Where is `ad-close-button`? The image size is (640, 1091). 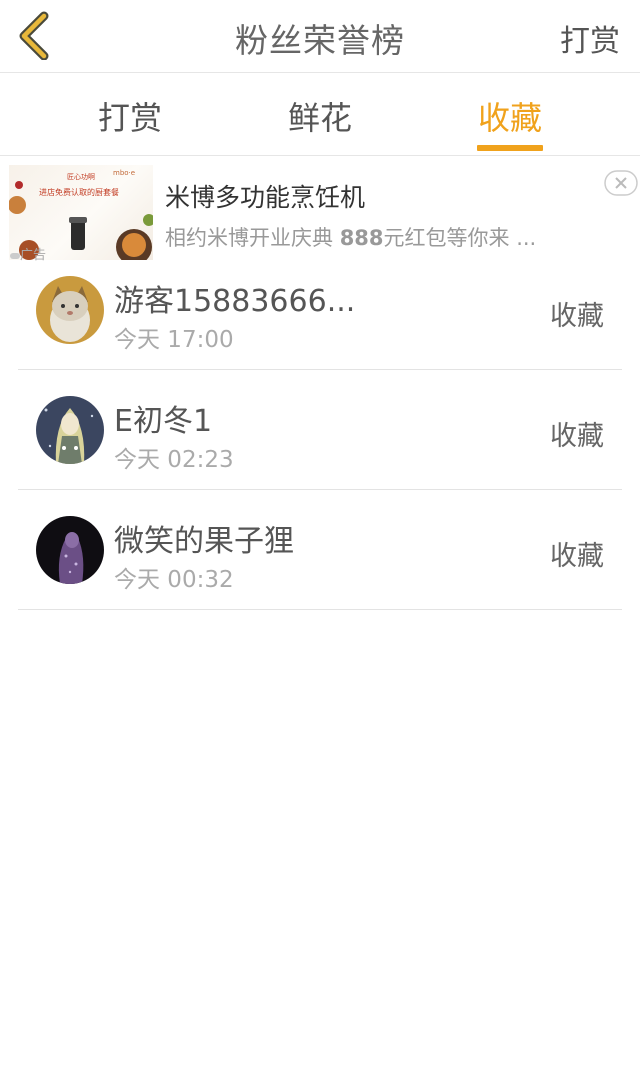 ad-close-button is located at coordinates (621, 183).